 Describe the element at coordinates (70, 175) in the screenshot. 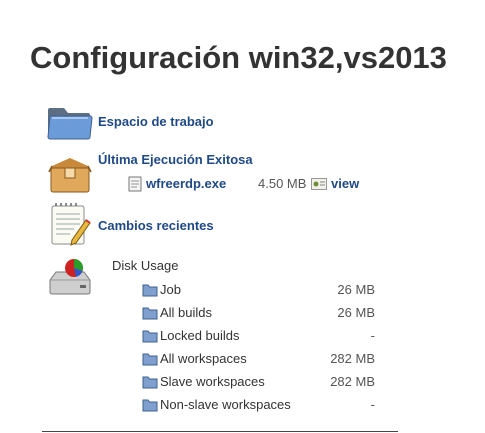

I see `package-icon` at that location.